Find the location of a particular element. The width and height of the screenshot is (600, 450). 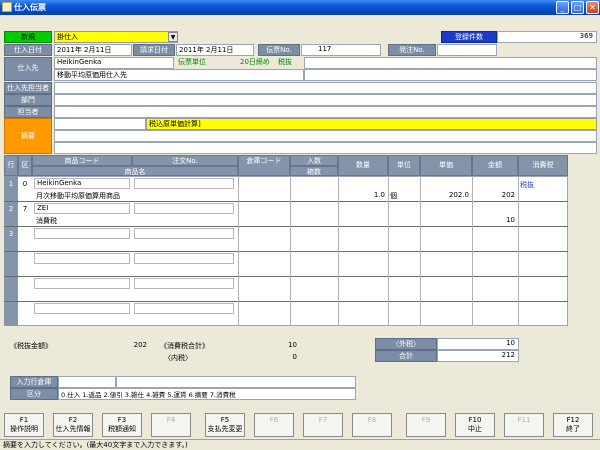

supplier-staff-field is located at coordinates (325, 88).